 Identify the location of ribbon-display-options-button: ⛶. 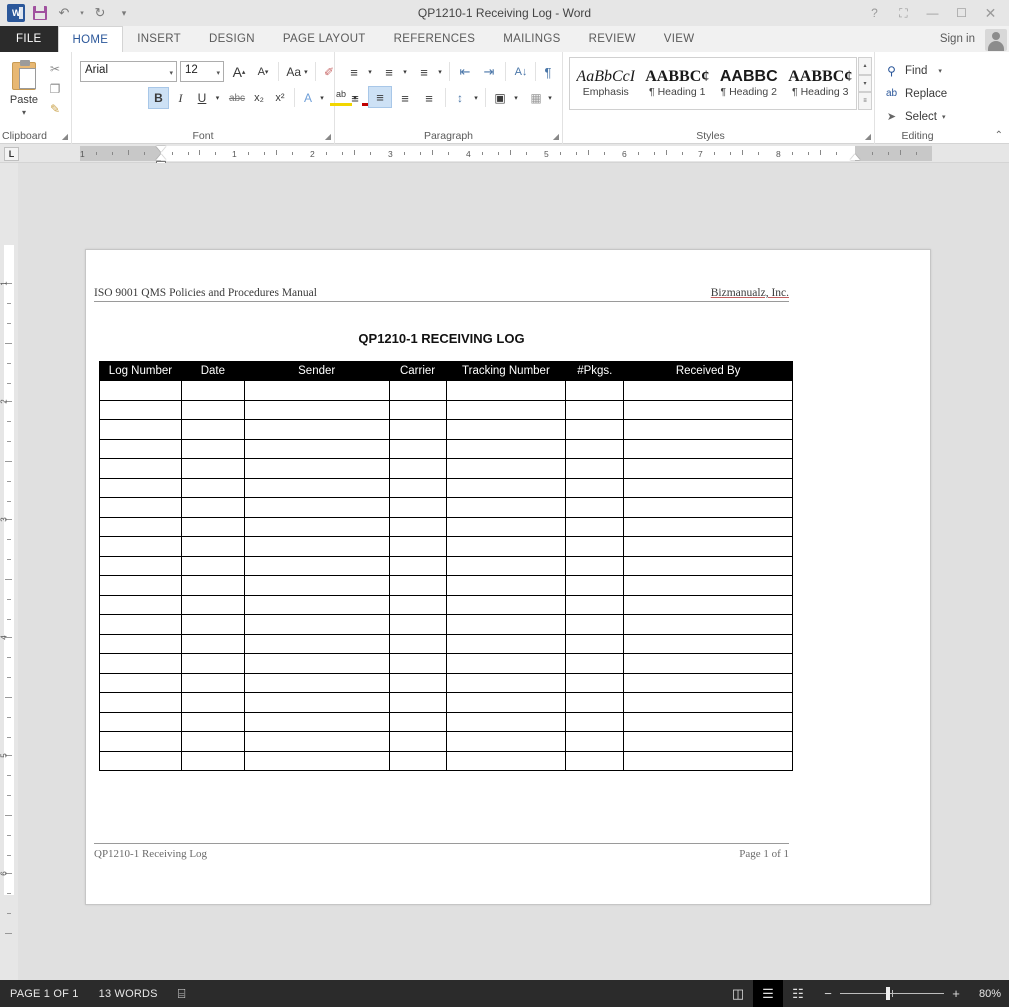
(903, 13).